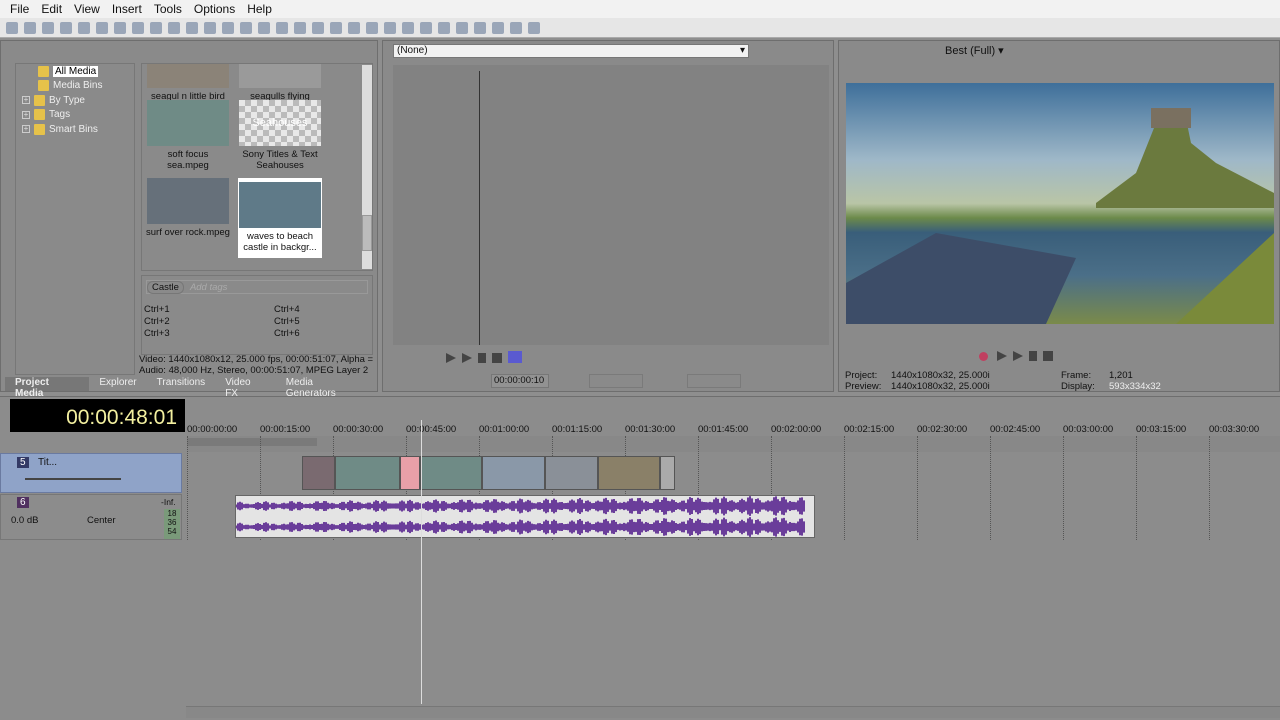 This screenshot has height=720, width=1280. What do you see at coordinates (733, 712) in the screenshot?
I see `timeline-scrollbar` at bounding box center [733, 712].